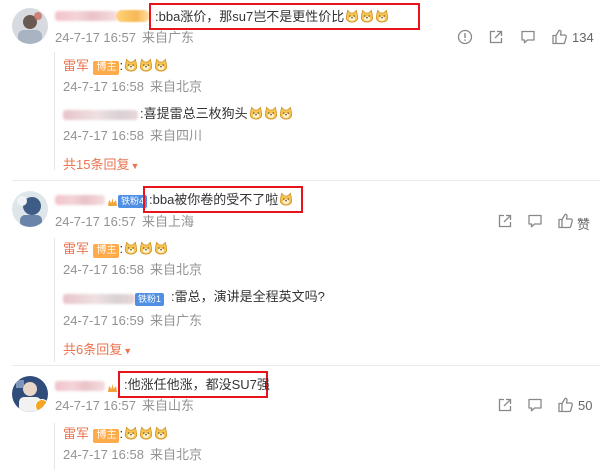 Image resolution: width=600 pixels, height=470 pixels. I want to click on comment-text: :他涨任他涨，都没SU7强, so click(197, 384).